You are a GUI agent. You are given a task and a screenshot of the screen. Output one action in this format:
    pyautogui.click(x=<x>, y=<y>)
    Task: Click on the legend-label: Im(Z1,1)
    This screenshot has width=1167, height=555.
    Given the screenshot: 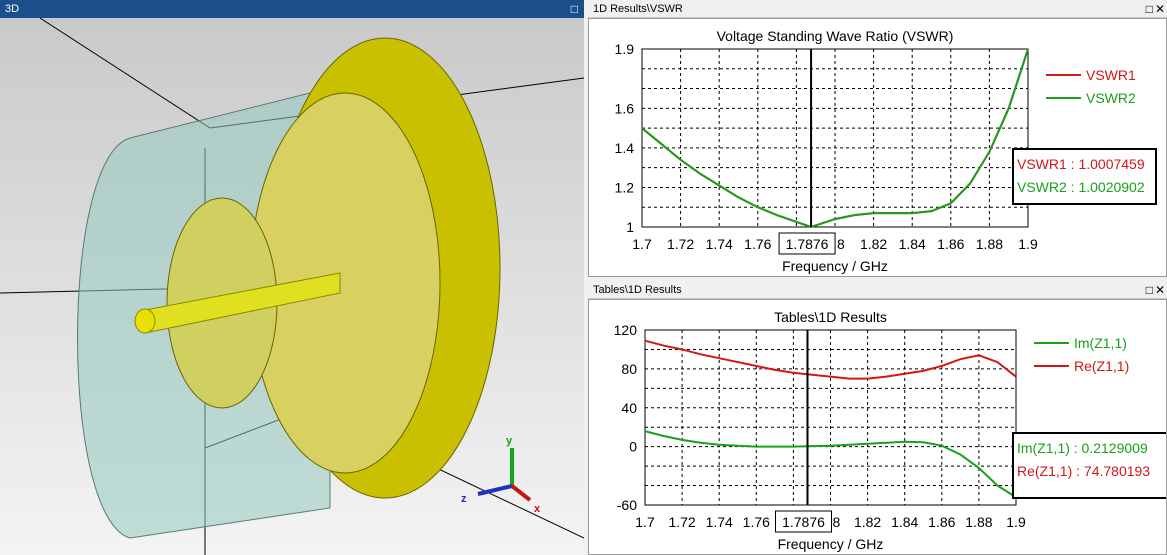 What is the action you would take?
    pyautogui.click(x=1100, y=343)
    